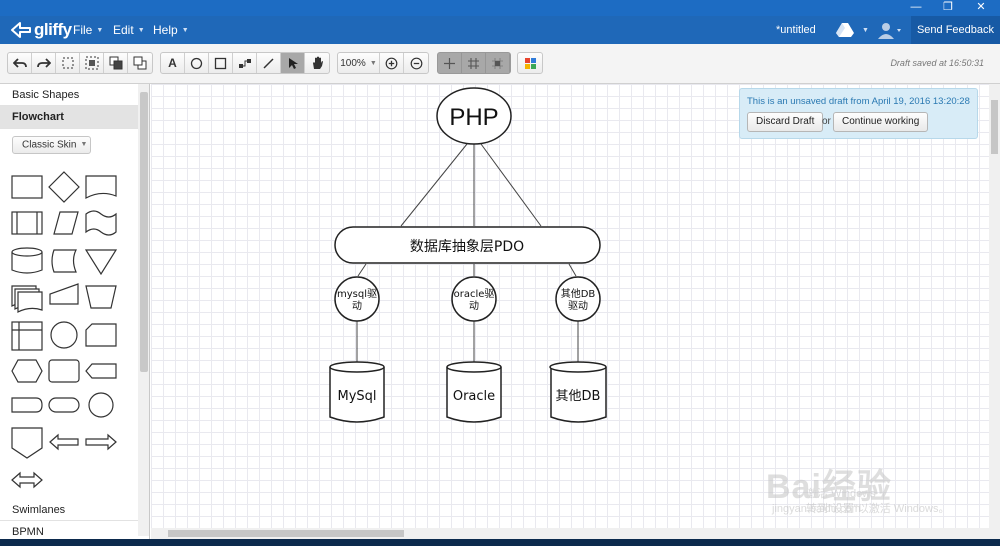 The image size is (1000, 546). Describe the element at coordinates (64, 187) in the screenshot. I see `decision-shape` at that location.